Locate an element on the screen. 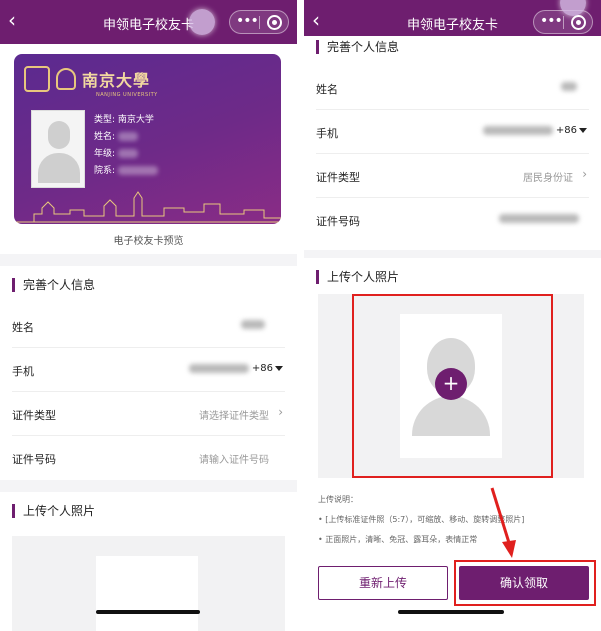 The height and width of the screenshot is (631, 601). id-type-value: 居民身份证 is located at coordinates (548, 178).